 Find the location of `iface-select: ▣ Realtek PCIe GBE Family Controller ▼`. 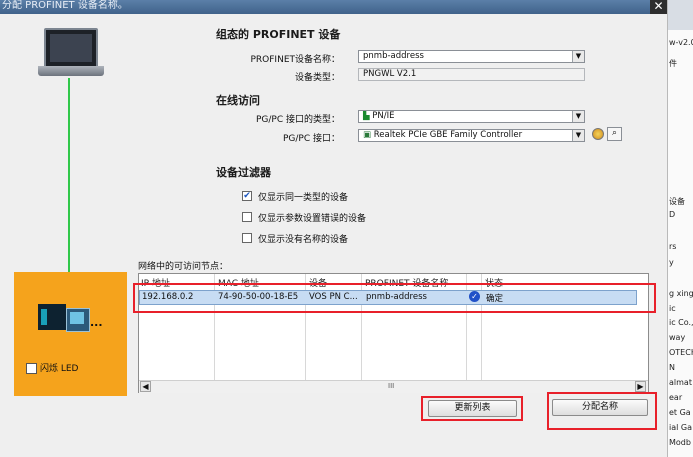

iface-select: ▣ Realtek PCIe GBE Family Controller ▼ is located at coordinates (471, 135).